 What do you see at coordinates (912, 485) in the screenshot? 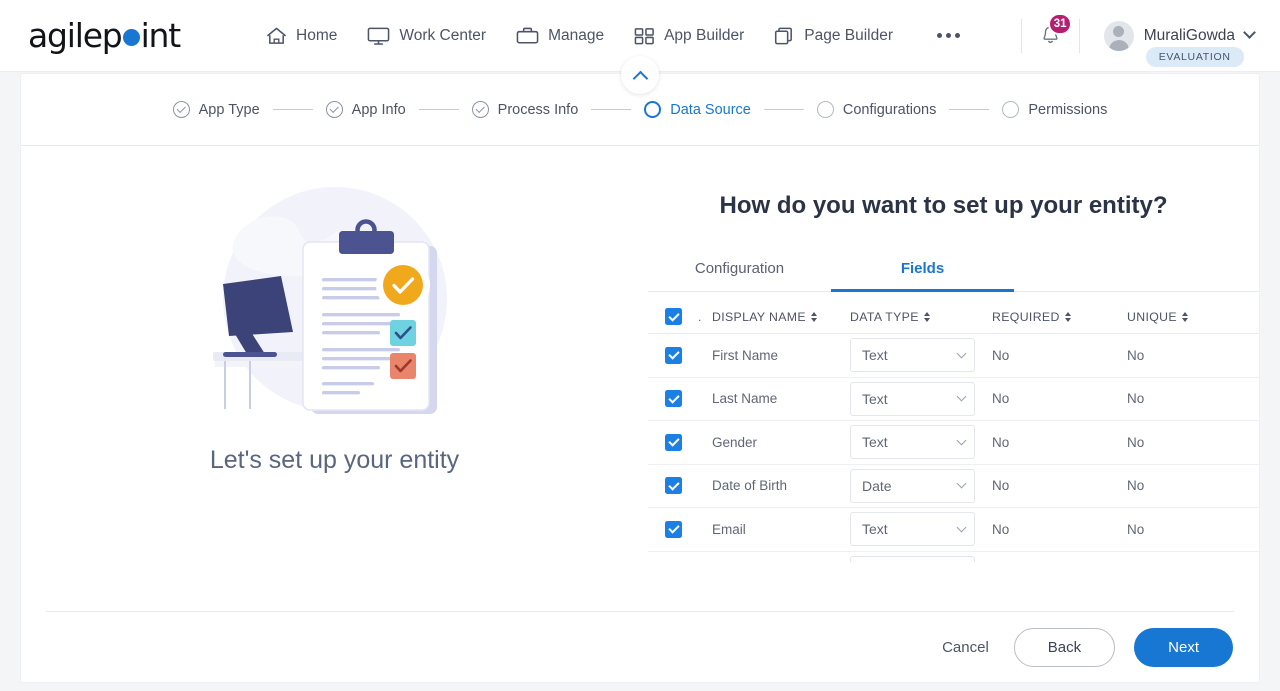
I see `data-type-select: Date` at bounding box center [912, 485].